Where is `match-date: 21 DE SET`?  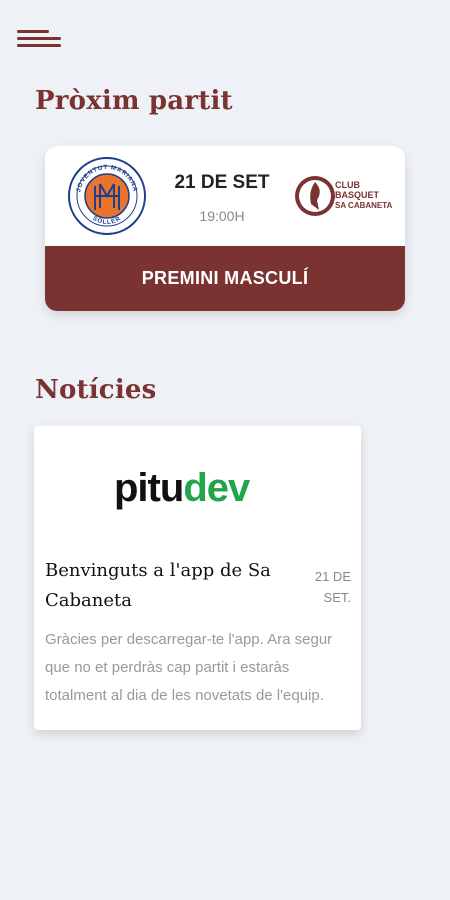
match-date: 21 DE SET is located at coordinates (222, 182).